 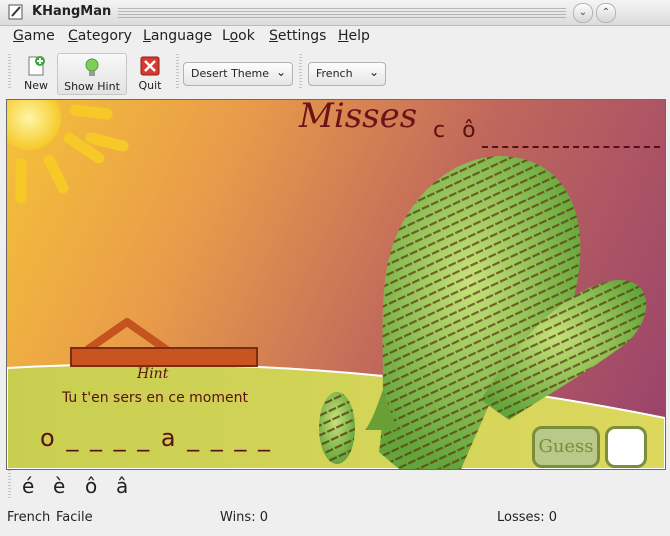 I want to click on guess-button: Guess, so click(x=566, y=447).